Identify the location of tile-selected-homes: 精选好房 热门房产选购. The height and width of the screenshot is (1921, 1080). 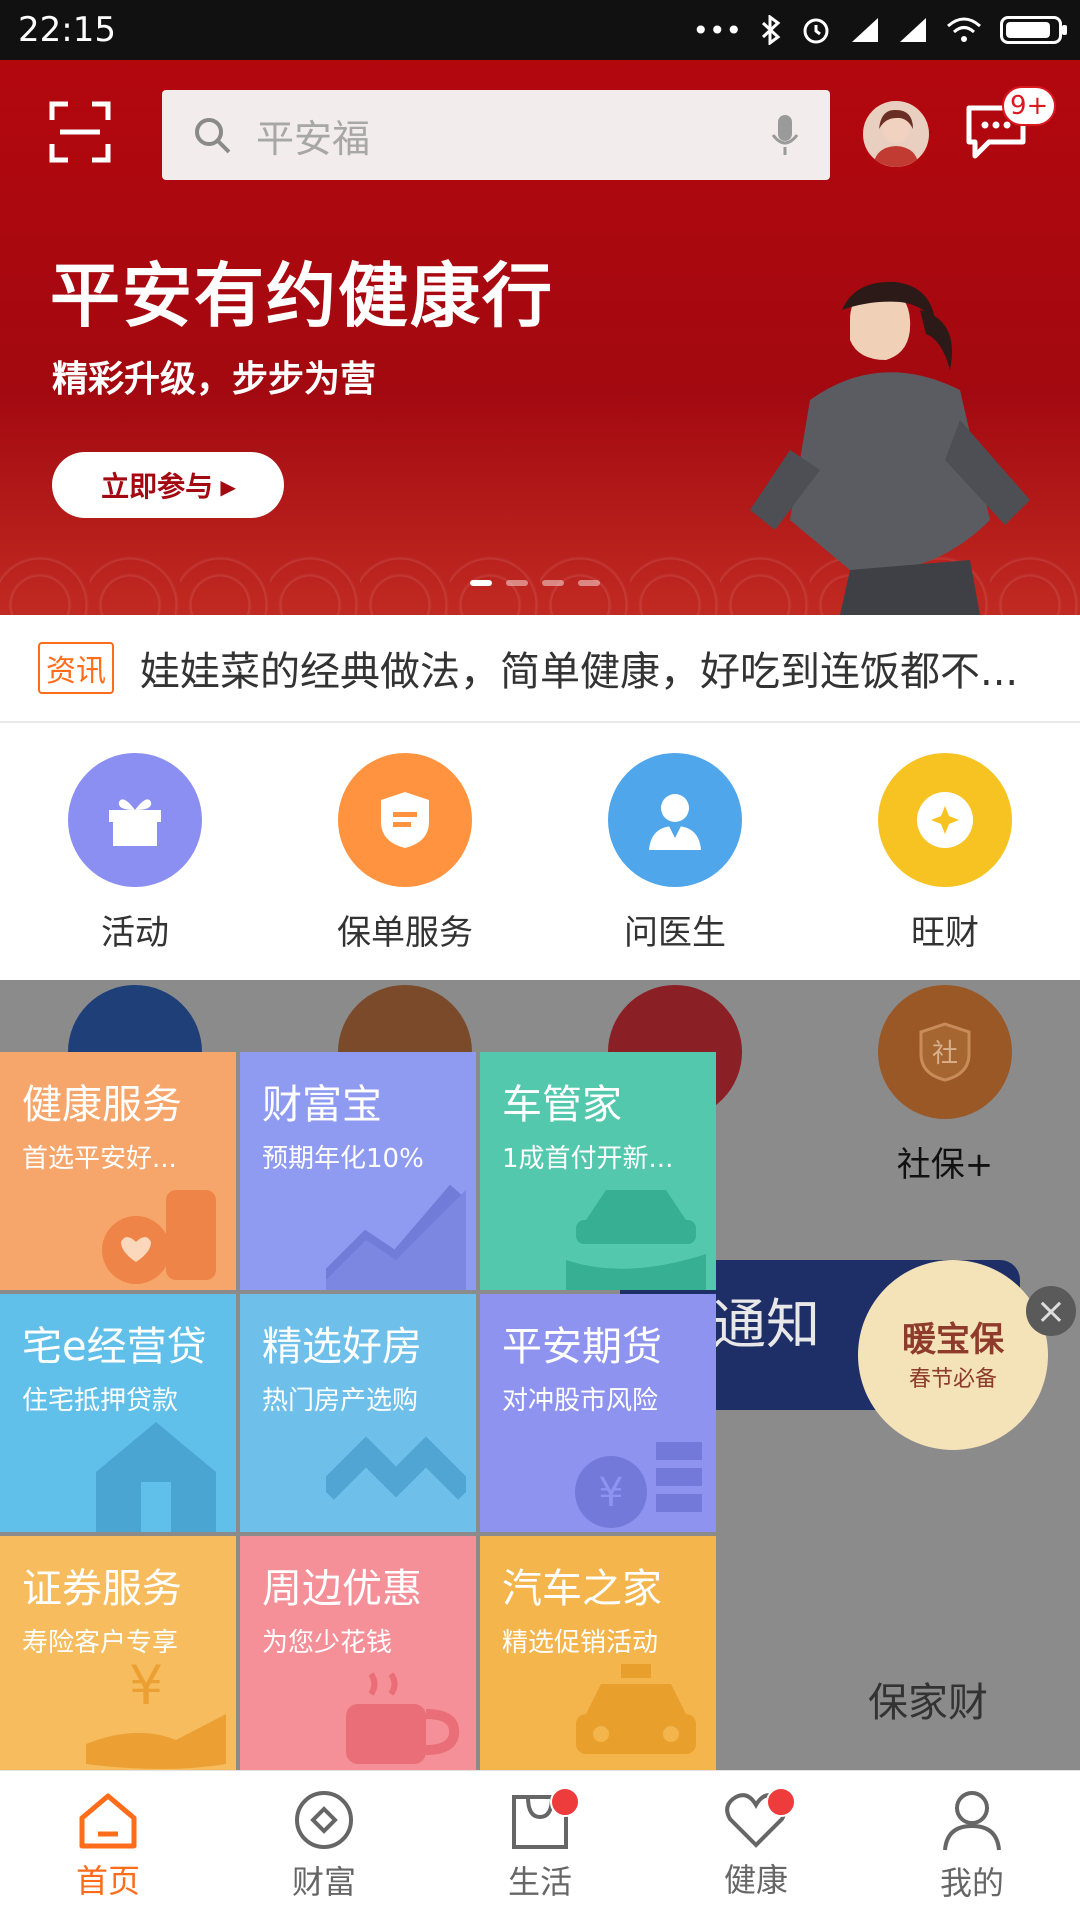
(358, 1413).